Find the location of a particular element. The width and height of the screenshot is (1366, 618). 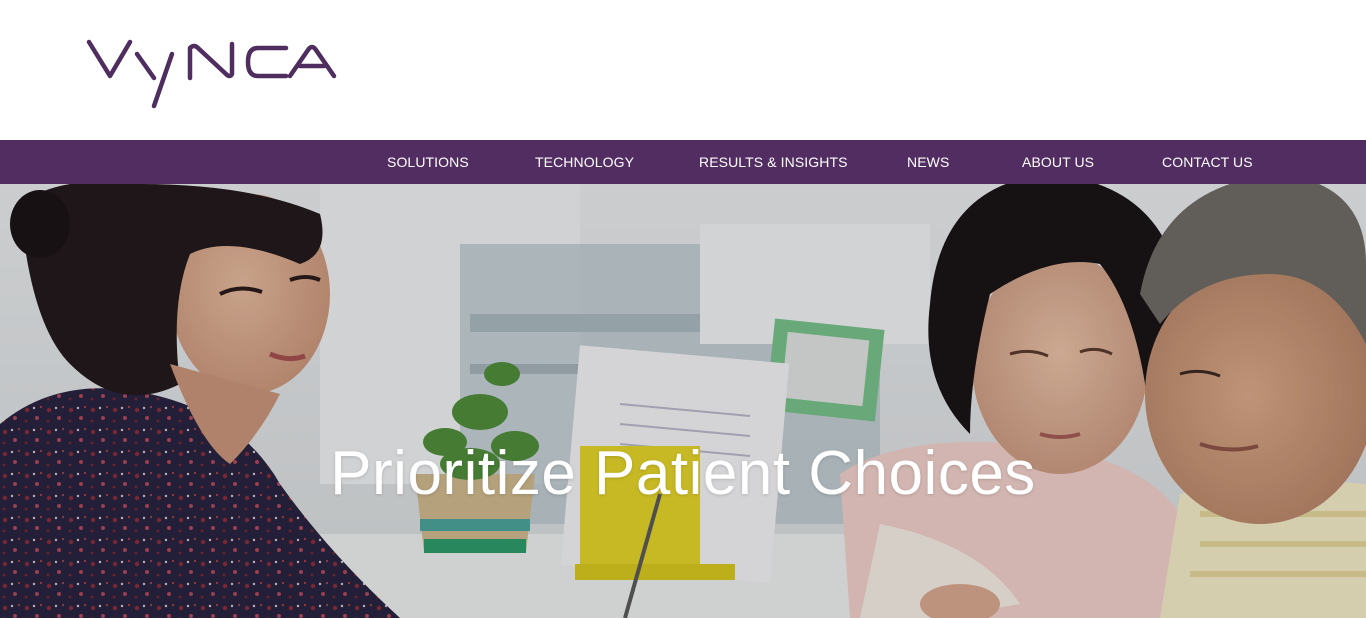

hero-heading: Prioritize Patient Choices is located at coordinates (683, 473).